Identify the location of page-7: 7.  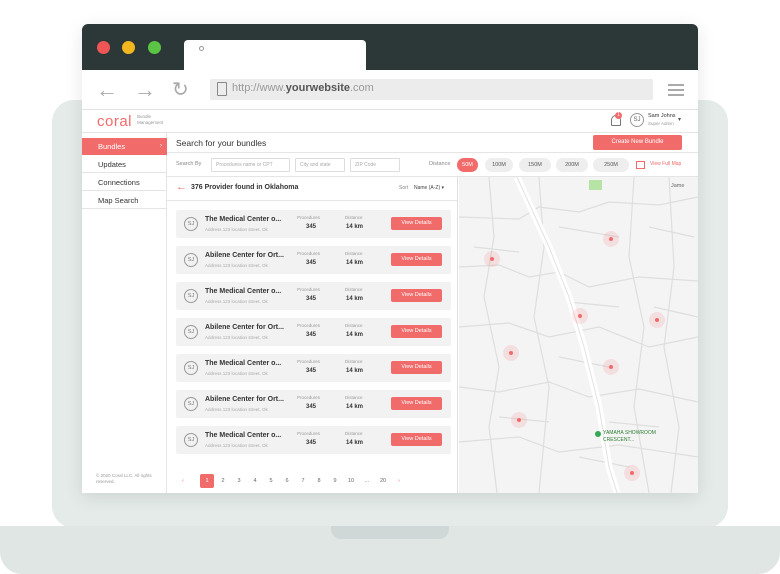
(303, 481).